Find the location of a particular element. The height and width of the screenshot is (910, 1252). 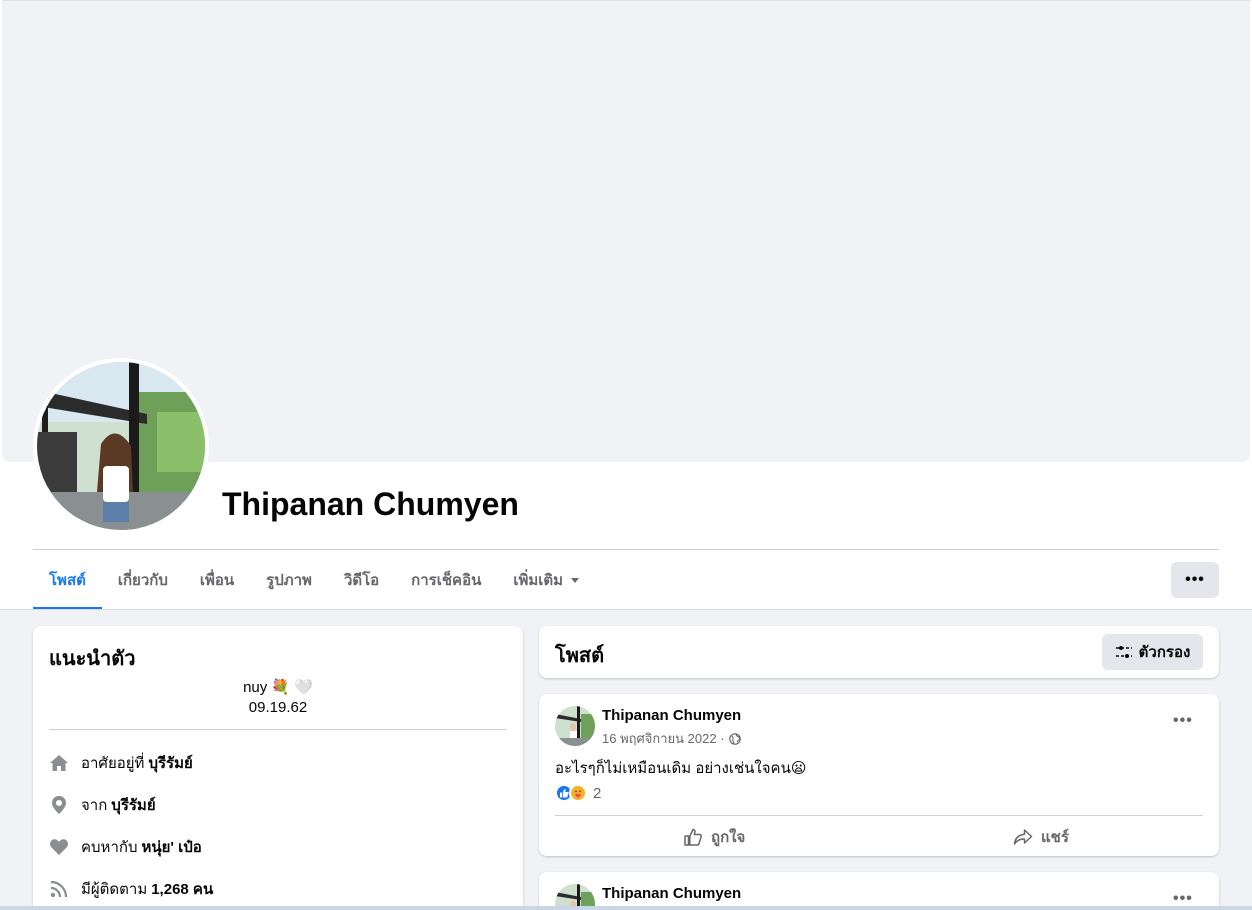

tab-more: เพิ่มเติม is located at coordinates (546, 580).